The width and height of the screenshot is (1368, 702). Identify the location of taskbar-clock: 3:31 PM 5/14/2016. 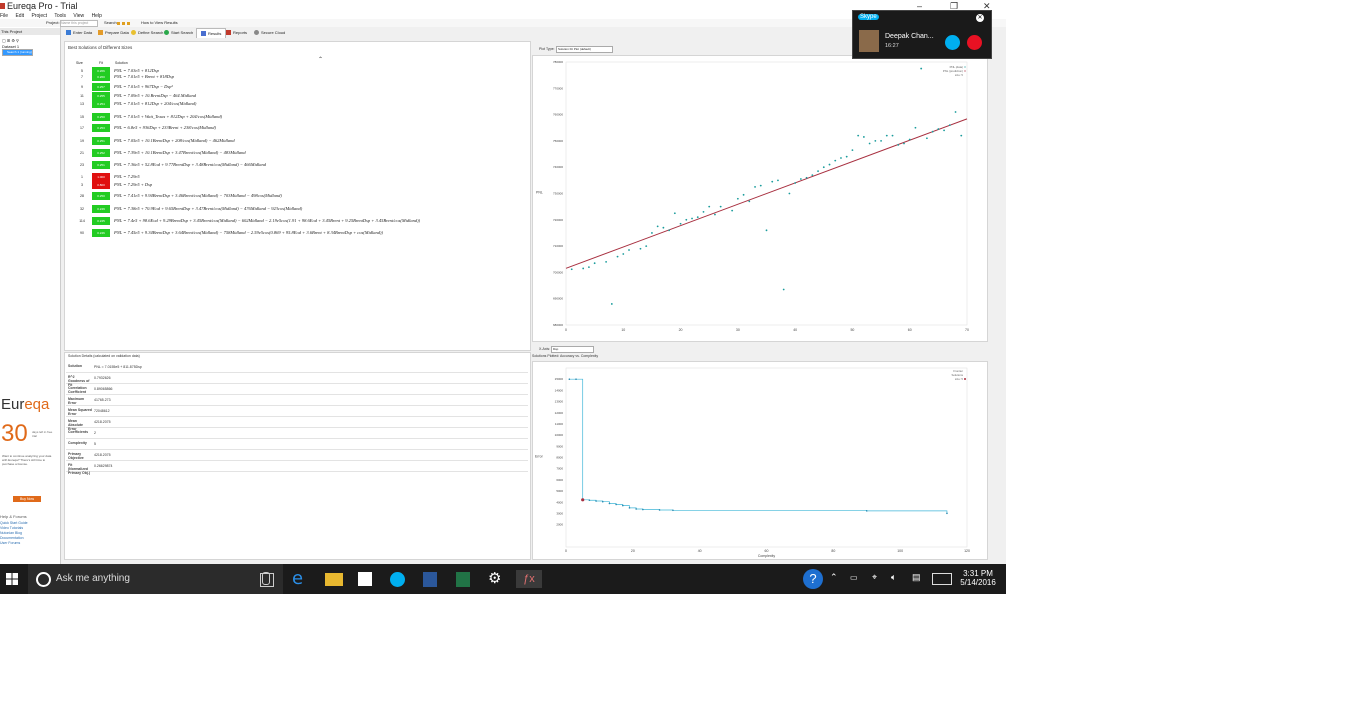
(978, 578).